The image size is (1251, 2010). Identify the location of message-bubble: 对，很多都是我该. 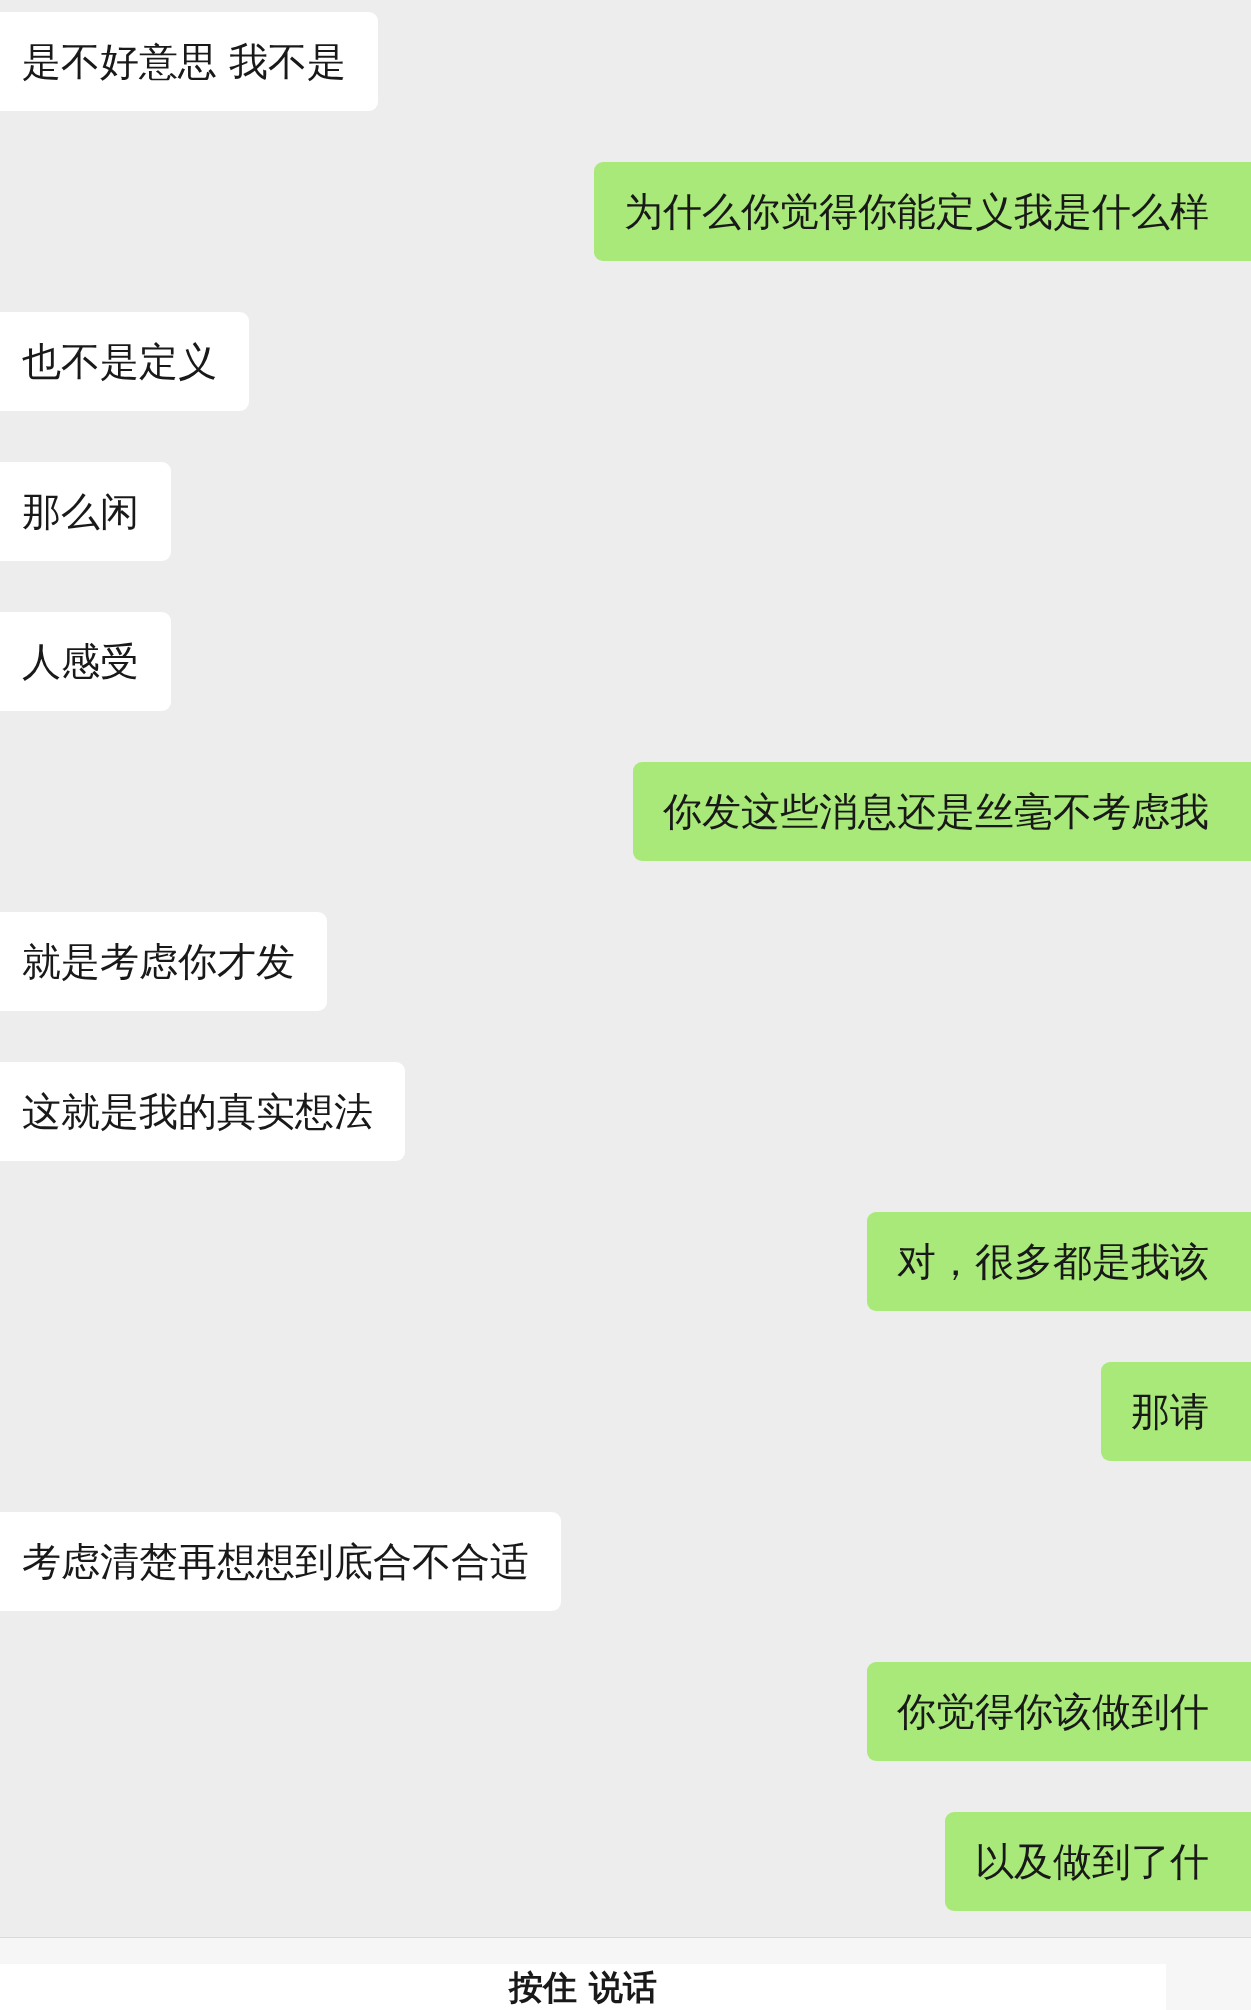
(1059, 1261).